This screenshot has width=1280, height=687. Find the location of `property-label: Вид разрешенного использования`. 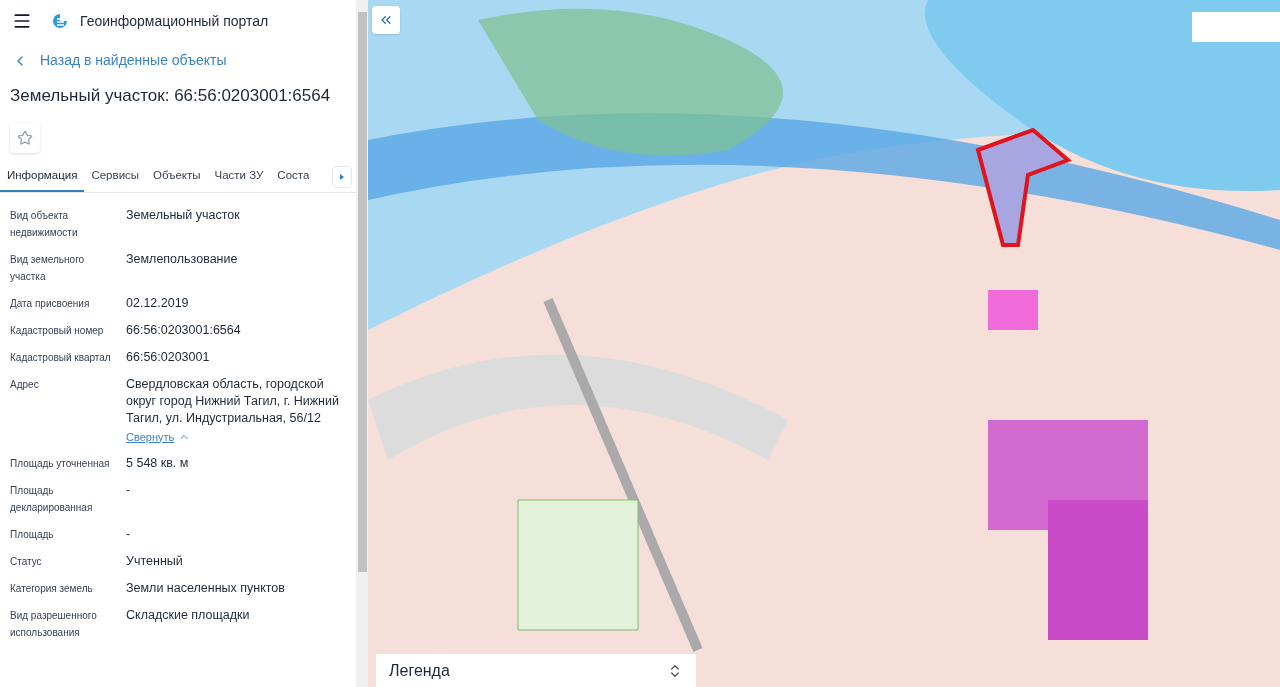

property-label: Вид разрешенного использования is located at coordinates (53, 624).